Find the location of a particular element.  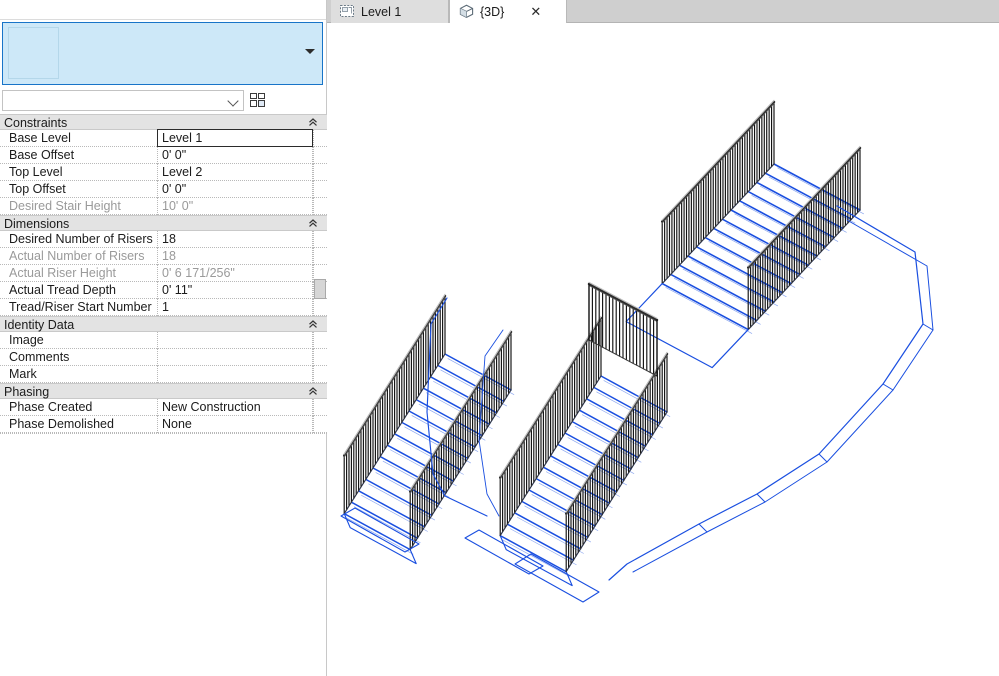

property-value-label: 0' 11" is located at coordinates (177, 290).